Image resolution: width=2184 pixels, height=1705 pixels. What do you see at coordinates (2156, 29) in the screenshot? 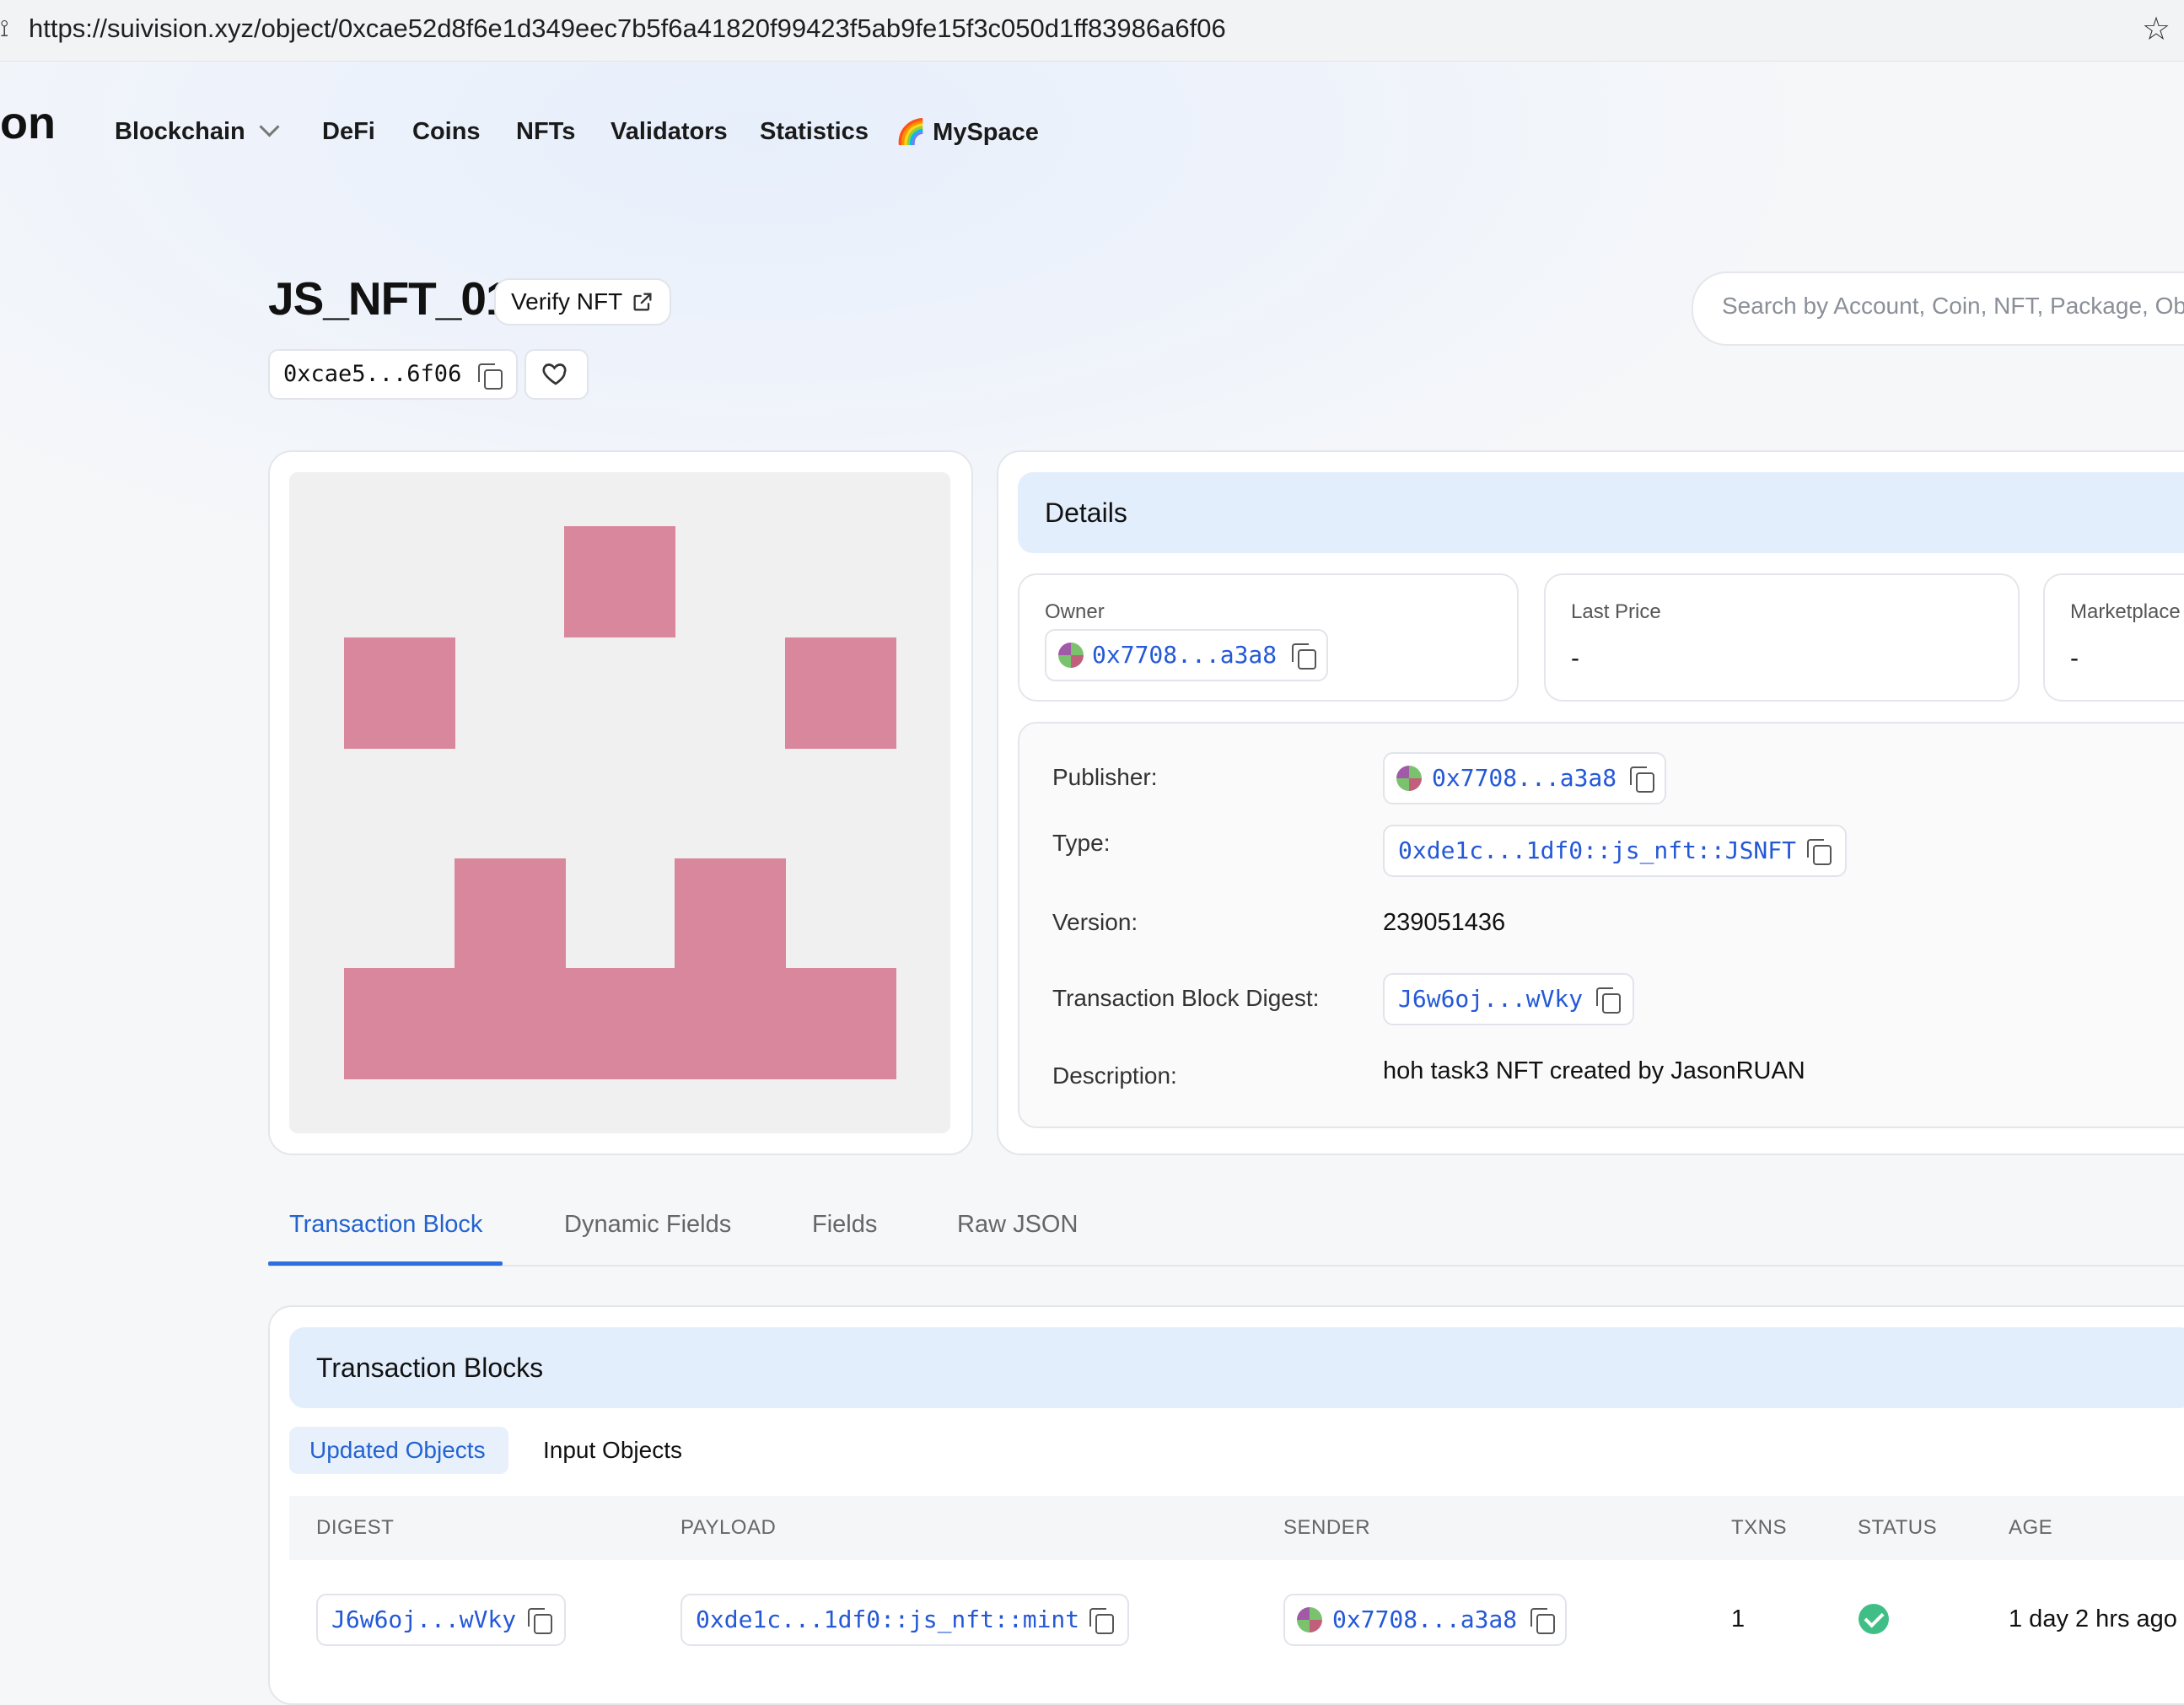
I see `bookmark-star-icon: ☆` at bounding box center [2156, 29].